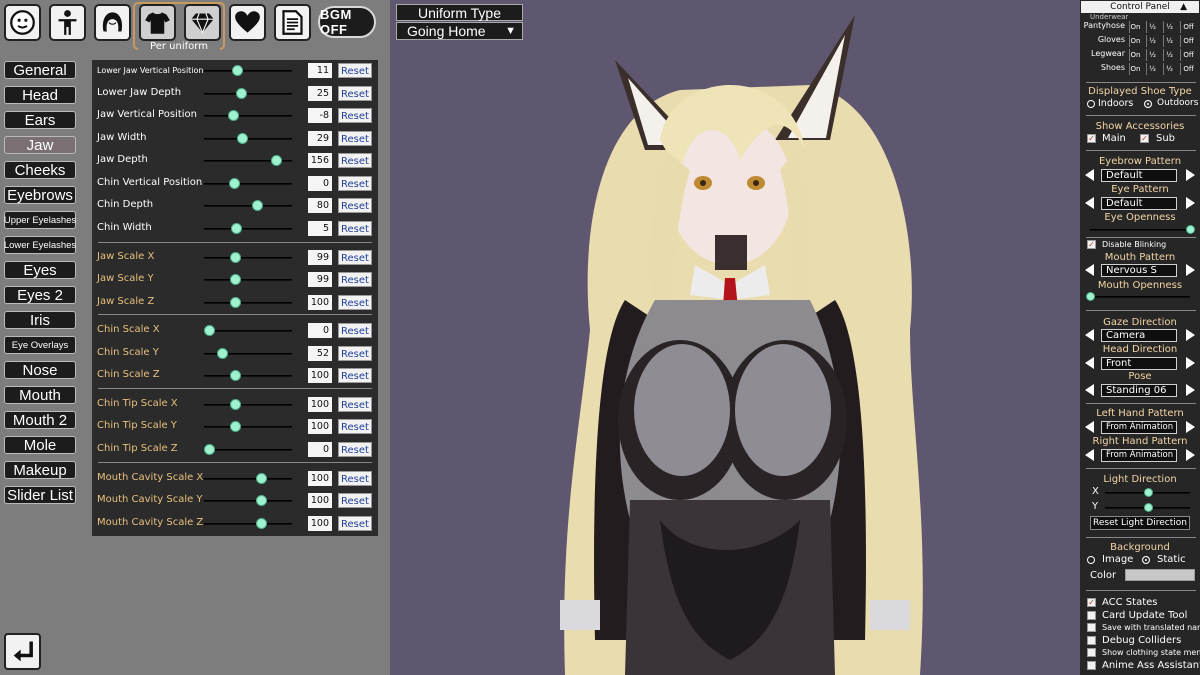 The width and height of the screenshot is (1200, 675). What do you see at coordinates (1140, 7) in the screenshot?
I see `control-panel-title: Control Panel ▲` at bounding box center [1140, 7].